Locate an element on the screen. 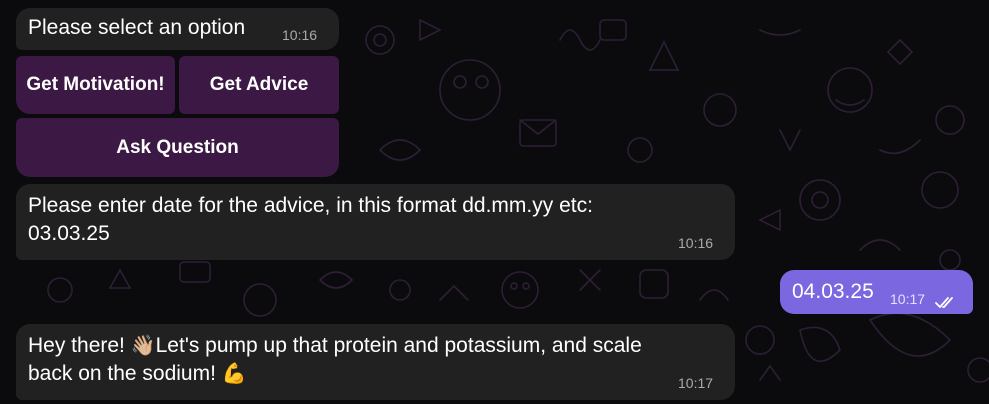 The height and width of the screenshot is (404, 989). message-text-line2: back on the sodium! is located at coordinates (125, 373).